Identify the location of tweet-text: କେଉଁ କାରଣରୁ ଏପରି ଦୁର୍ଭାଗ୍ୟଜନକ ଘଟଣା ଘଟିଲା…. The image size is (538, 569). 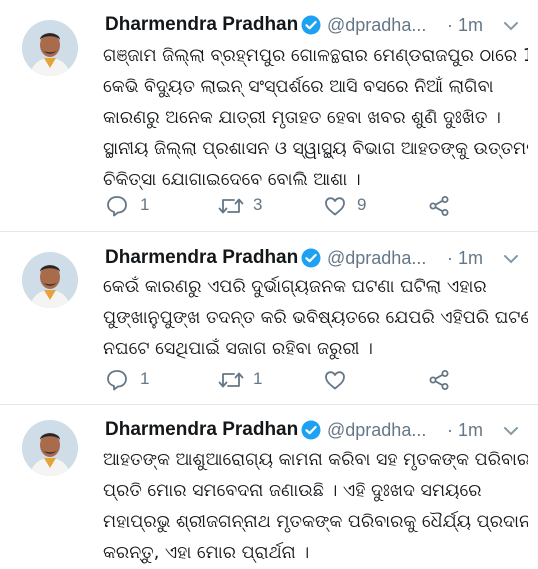
(315, 318).